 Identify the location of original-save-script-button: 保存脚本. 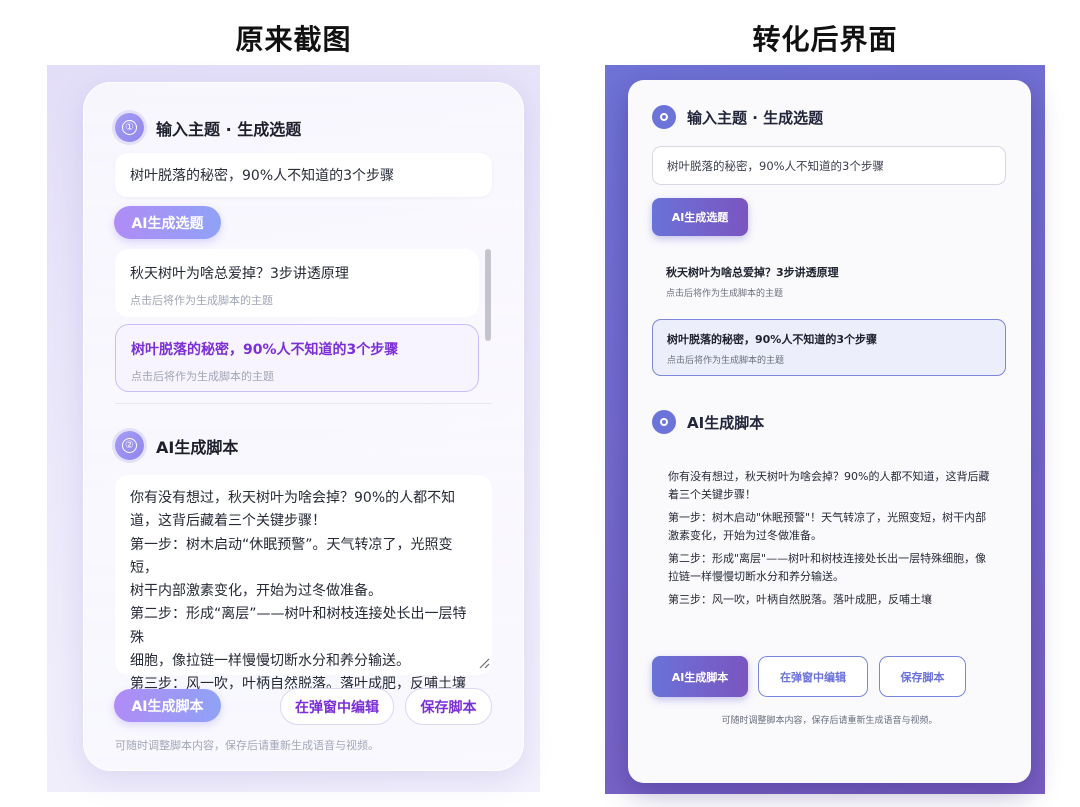
(448, 706).